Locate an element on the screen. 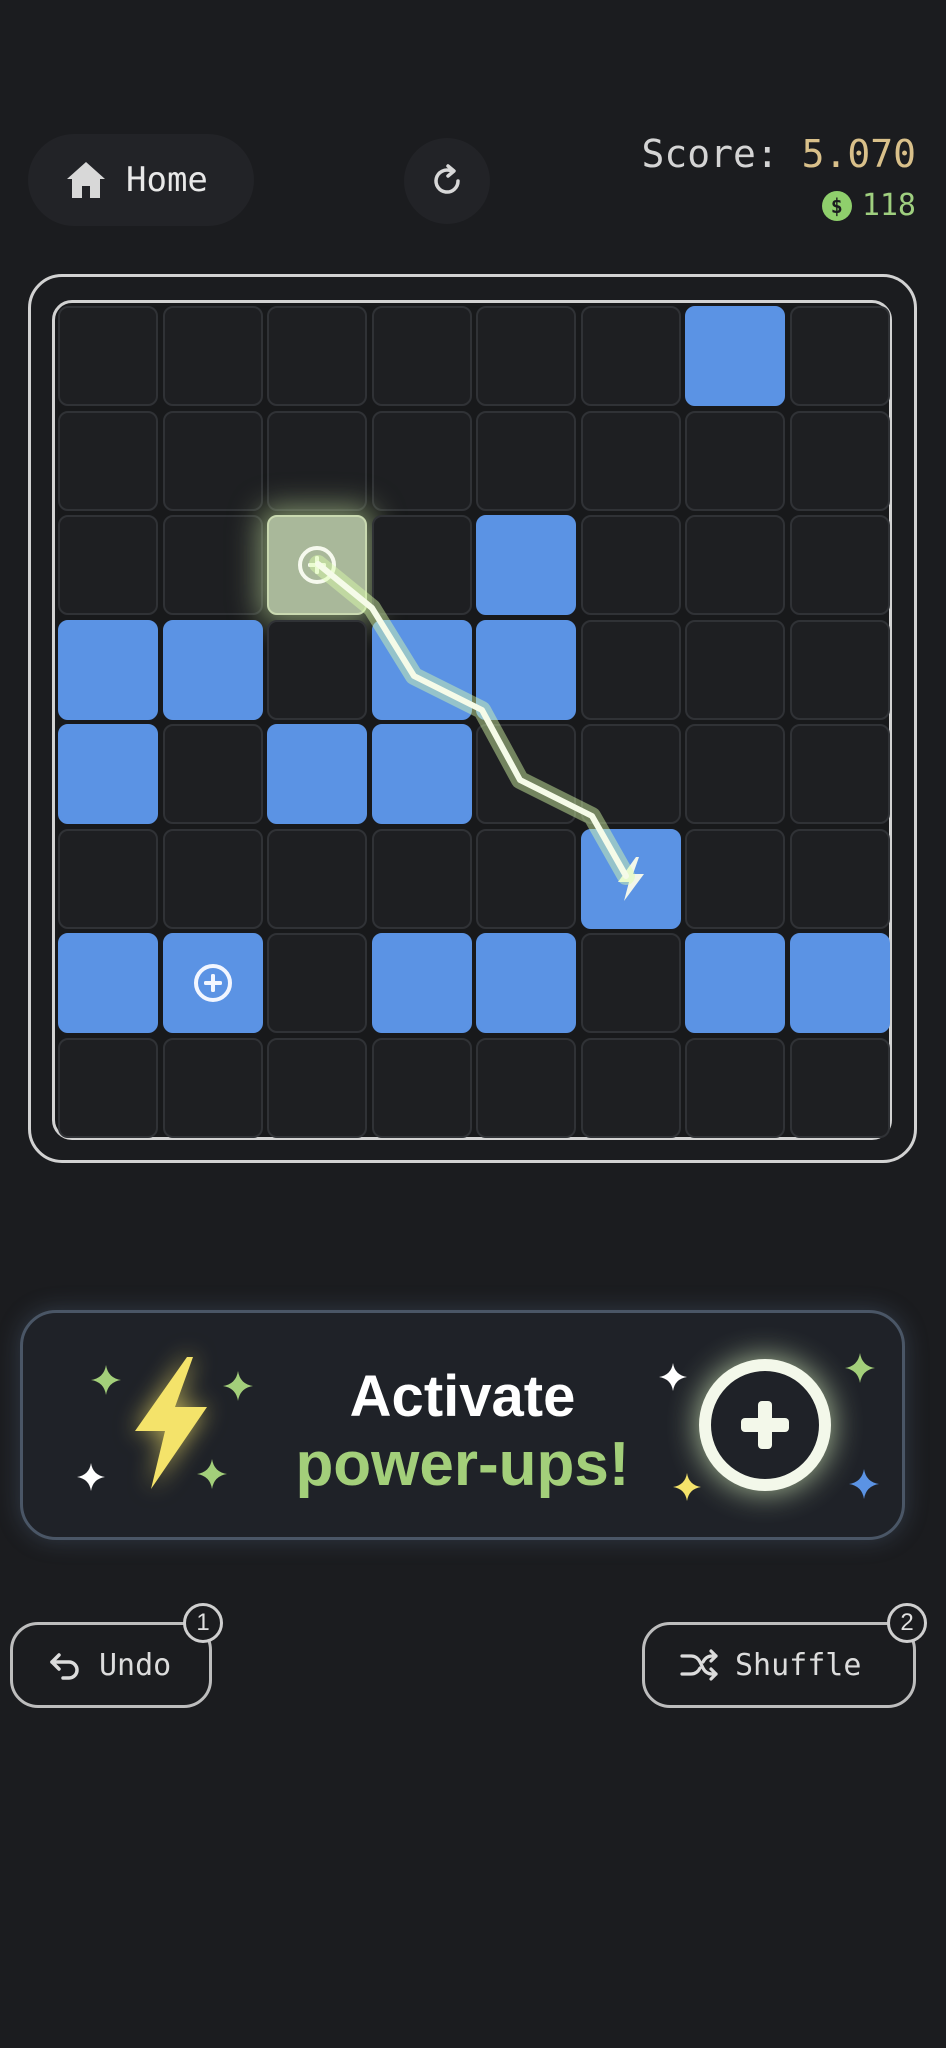  coin-icon: $ is located at coordinates (836, 205).